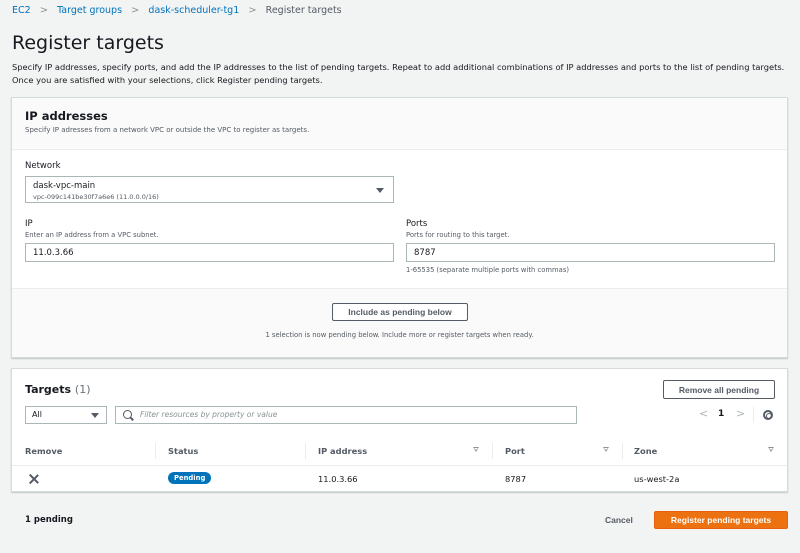  What do you see at coordinates (34, 479) in the screenshot?
I see `close-icon` at bounding box center [34, 479].